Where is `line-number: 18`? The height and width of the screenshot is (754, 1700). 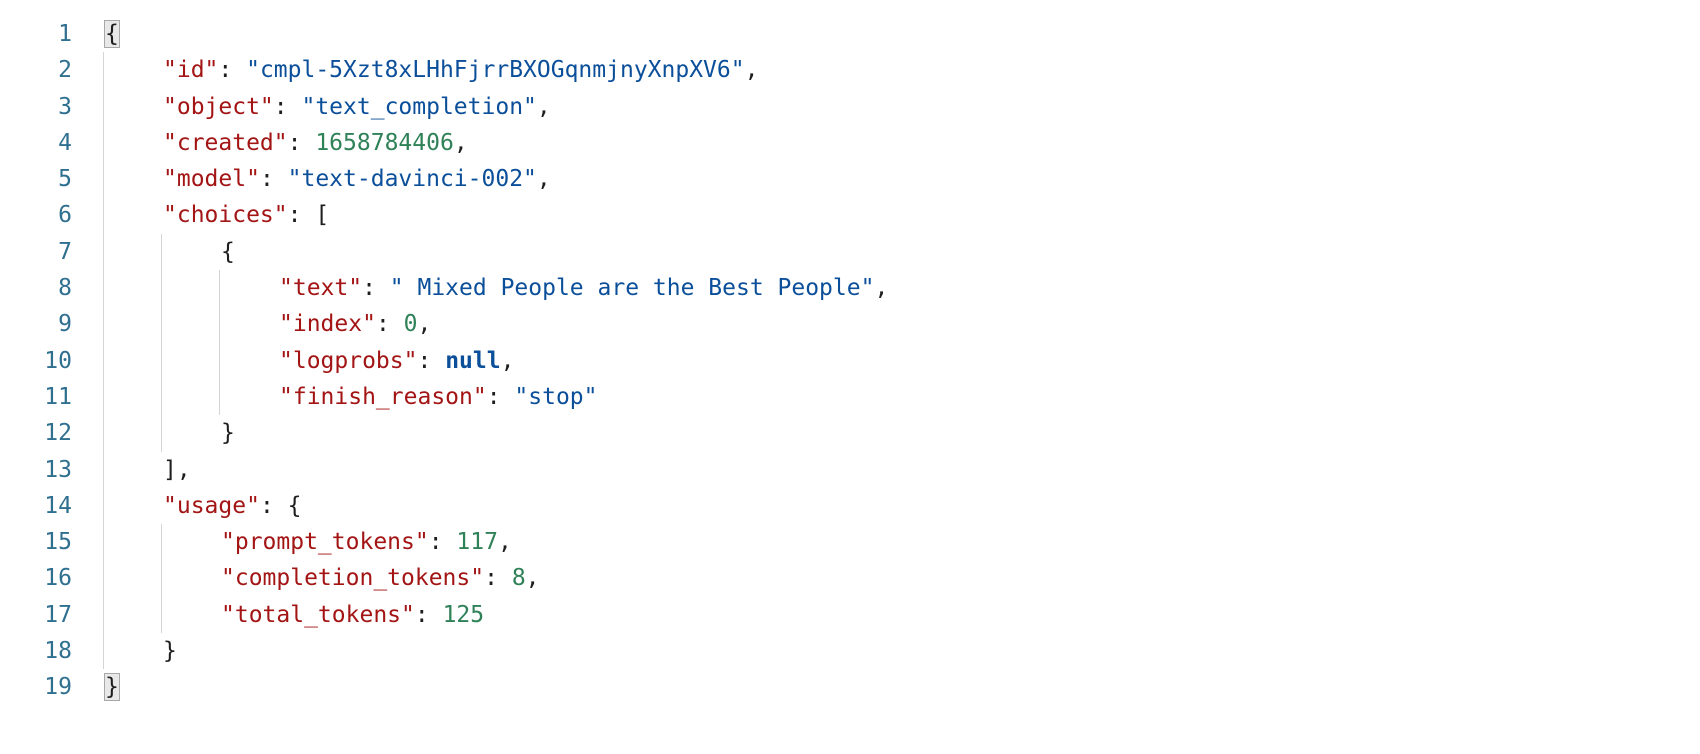 line-number: 18 is located at coordinates (58, 651).